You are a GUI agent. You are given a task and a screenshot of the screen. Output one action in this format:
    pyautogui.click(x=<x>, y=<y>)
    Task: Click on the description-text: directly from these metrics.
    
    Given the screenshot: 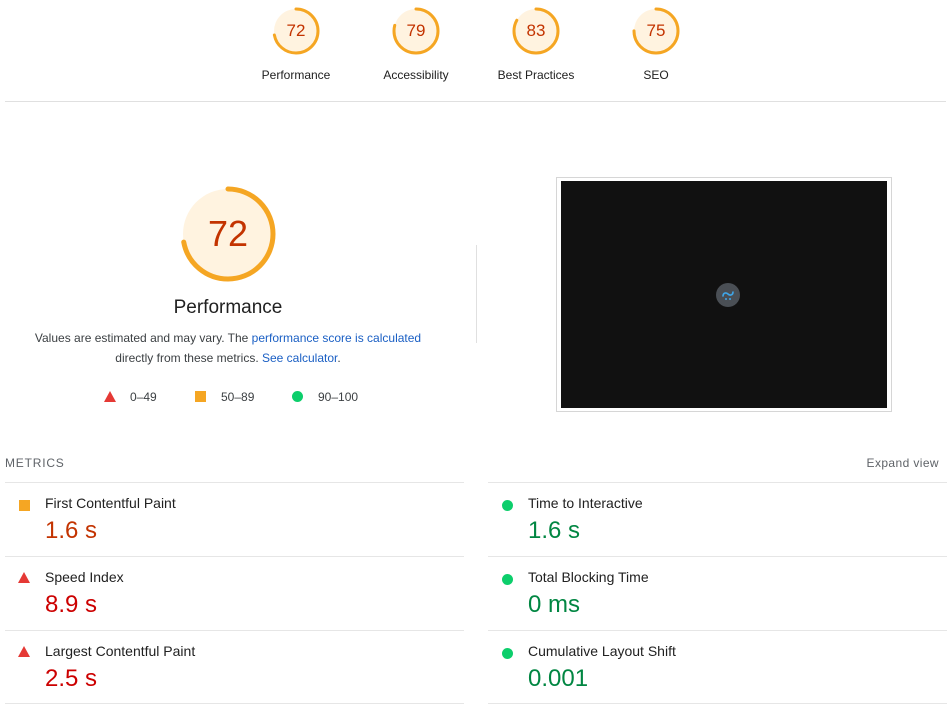 What is the action you would take?
    pyautogui.click(x=188, y=358)
    